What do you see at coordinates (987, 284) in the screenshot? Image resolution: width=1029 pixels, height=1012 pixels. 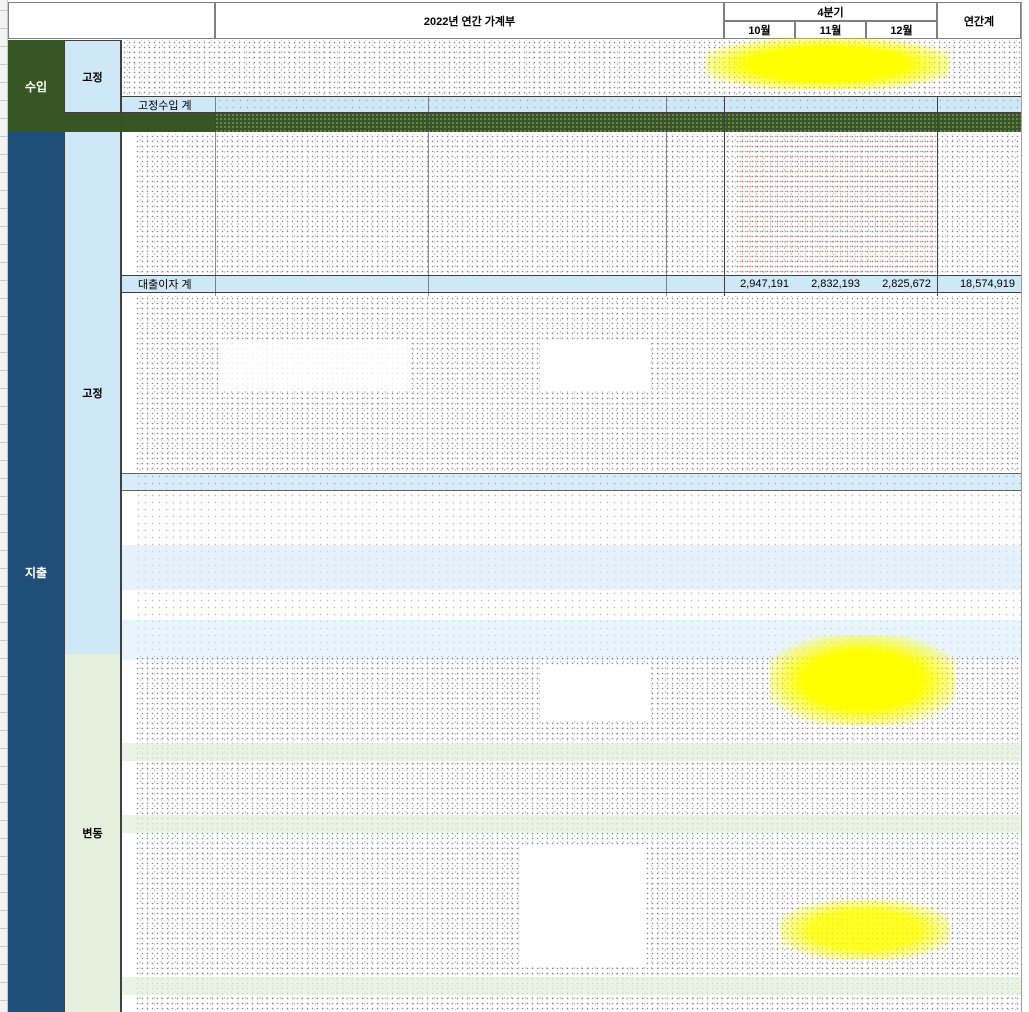 I see `loan-interest-annual: 18,574,919` at bounding box center [987, 284].